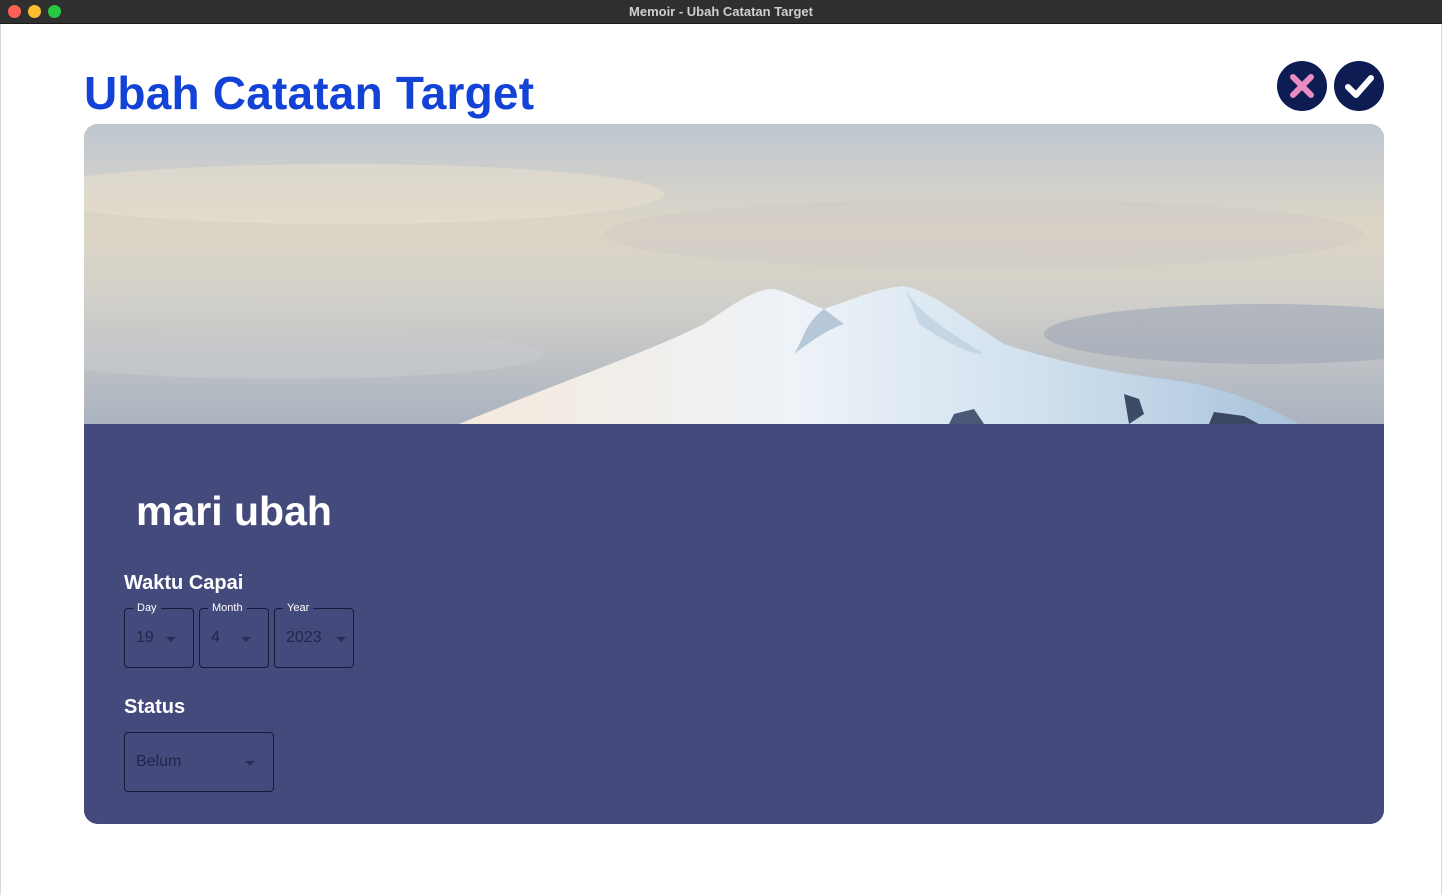  What do you see at coordinates (159, 634) in the screenshot?
I see `day-dropdown: Day 19` at bounding box center [159, 634].